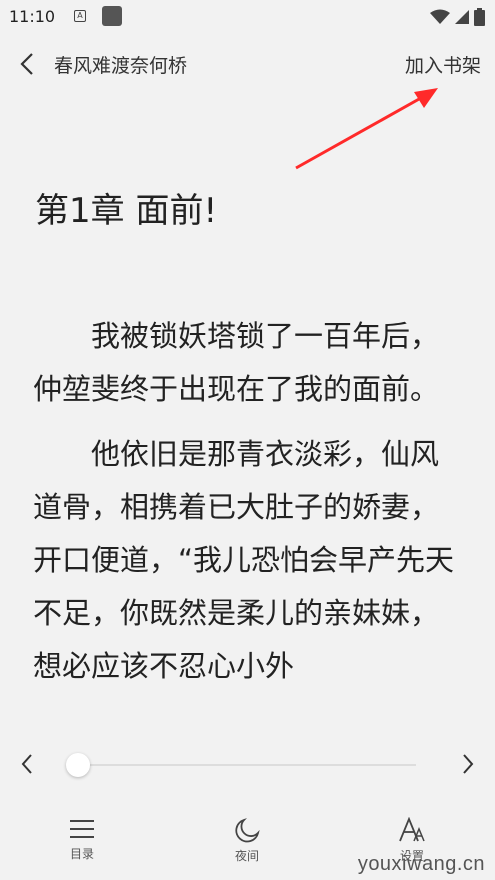 The height and width of the screenshot is (880, 495). I want to click on wifi-icon, so click(440, 16).